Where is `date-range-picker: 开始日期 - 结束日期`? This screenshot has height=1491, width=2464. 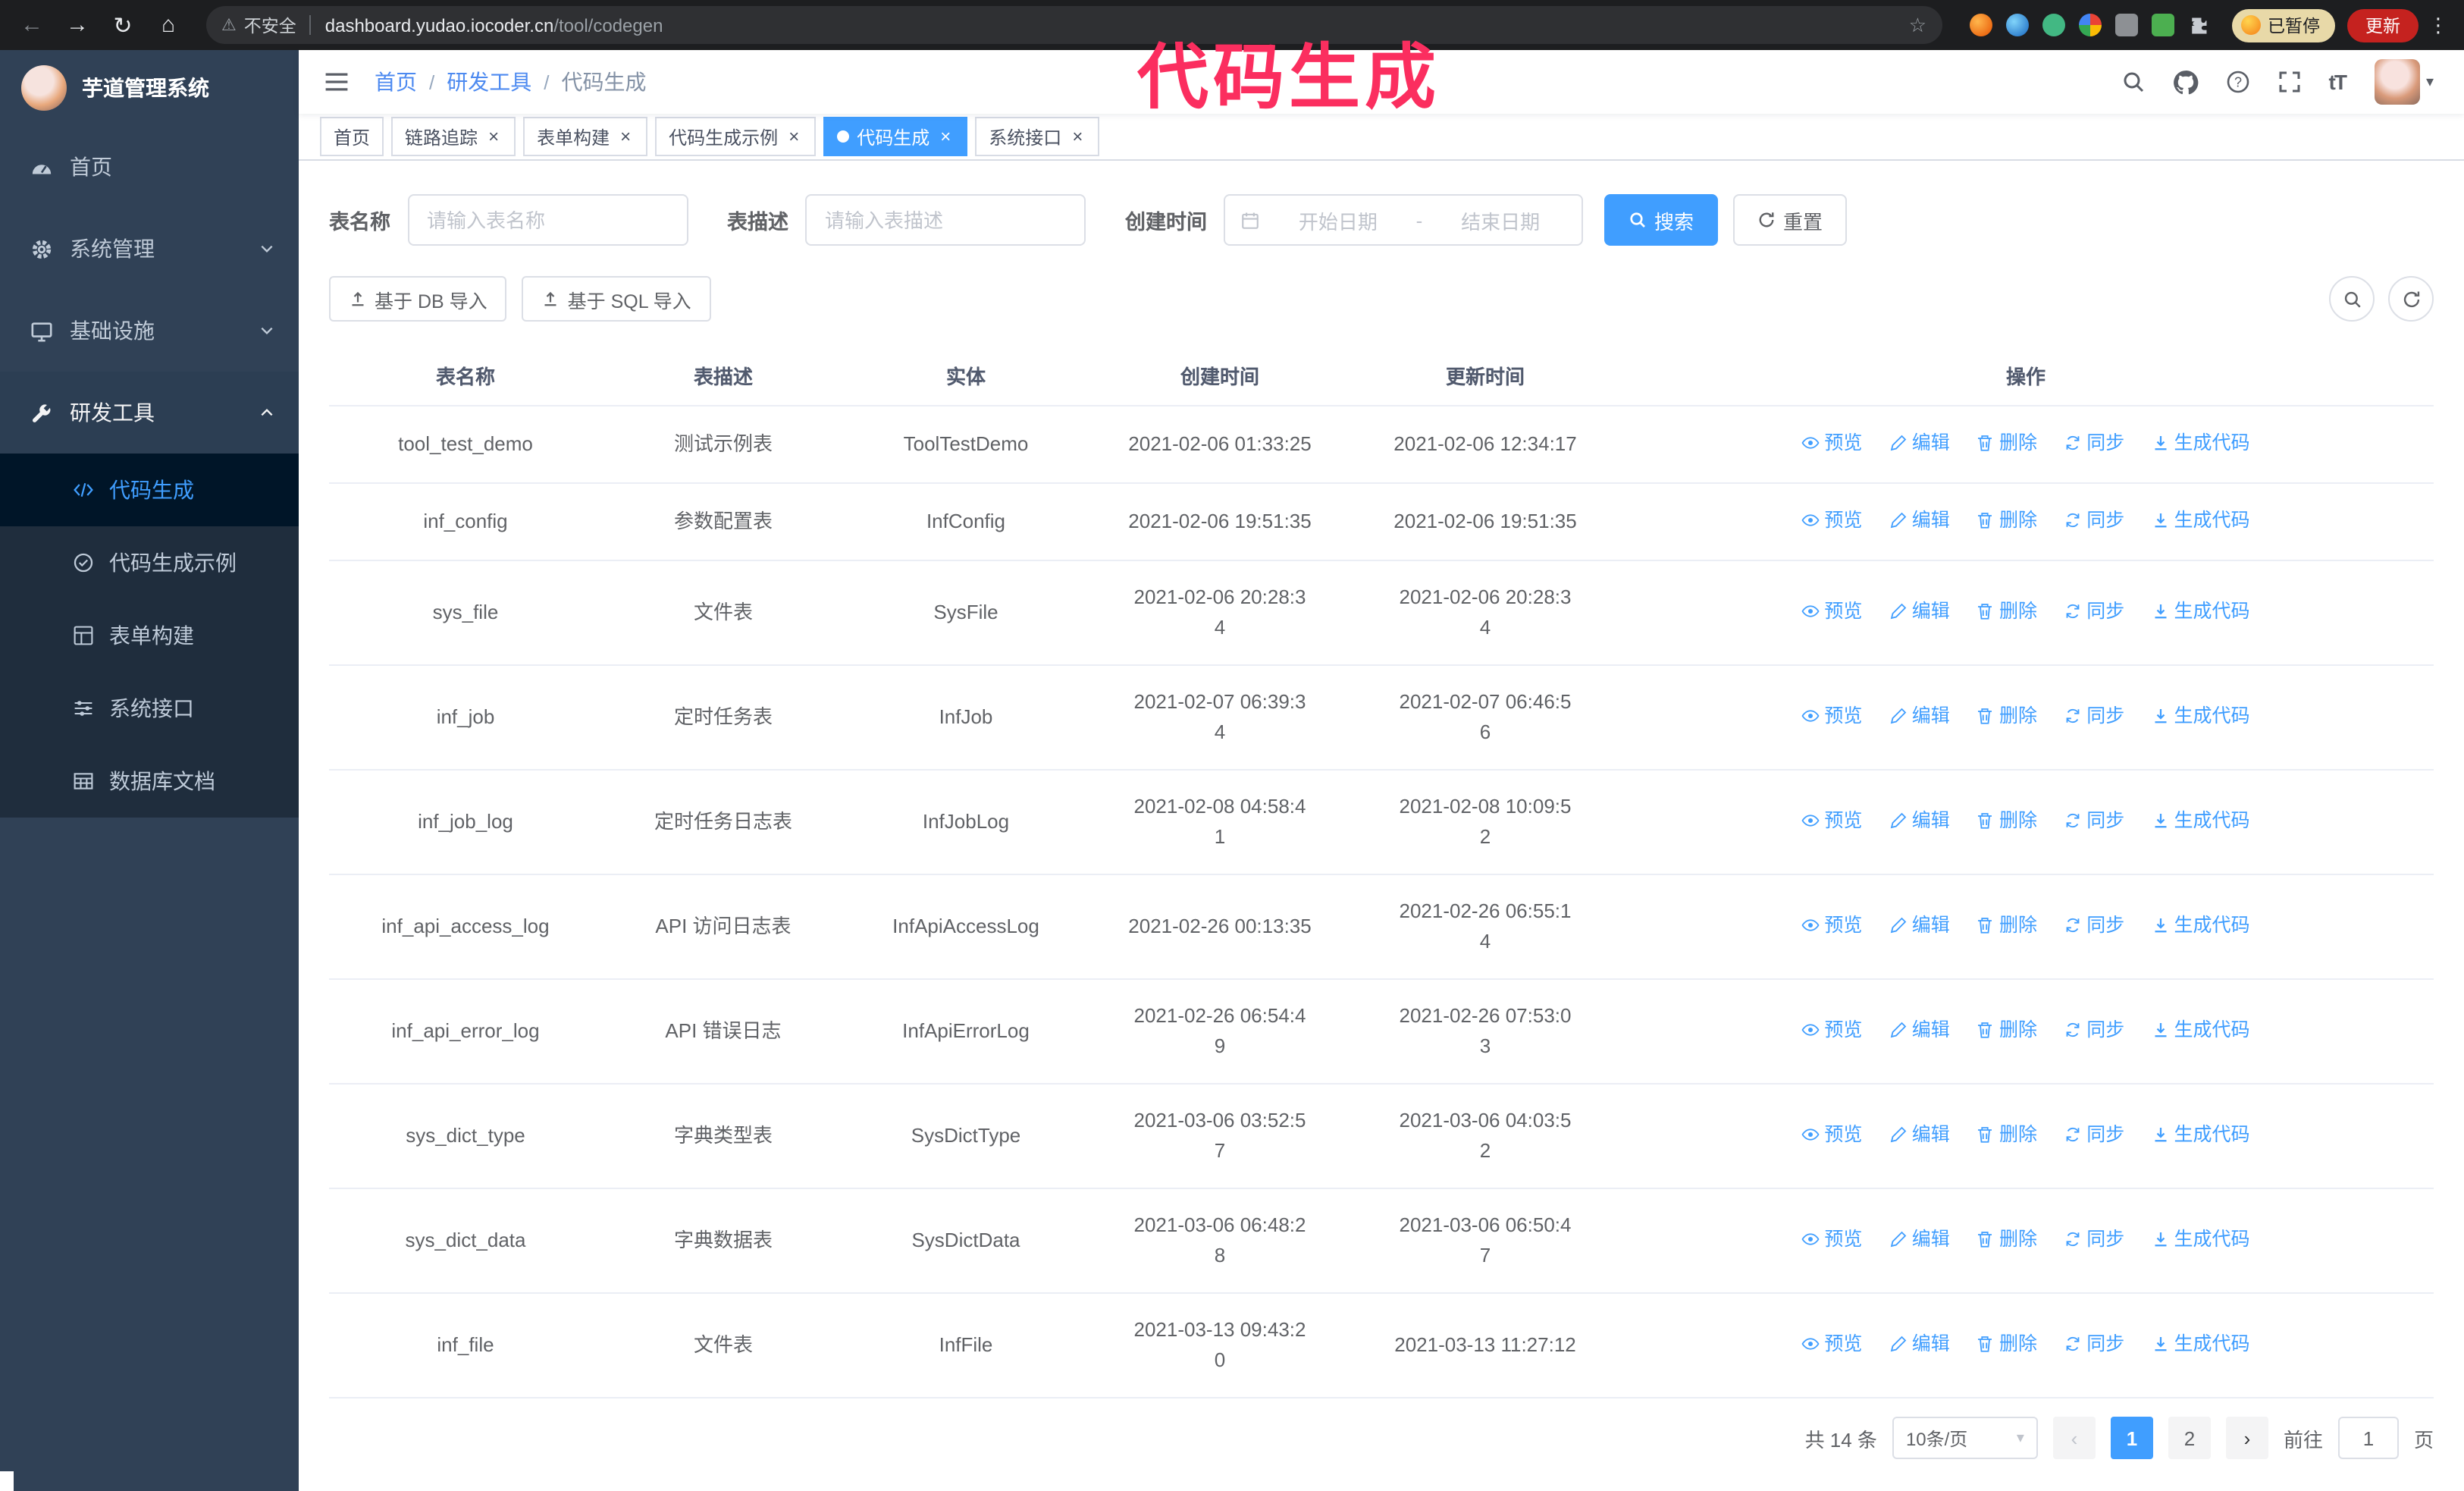
date-range-picker: 开始日期 - 结束日期 is located at coordinates (1404, 220).